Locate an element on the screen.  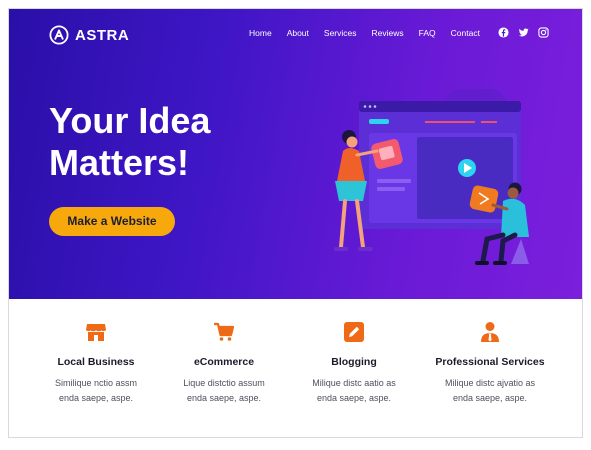
feature-desc: Milique distc aatio as enda saepe, aspe. is located at coordinates (354, 391).